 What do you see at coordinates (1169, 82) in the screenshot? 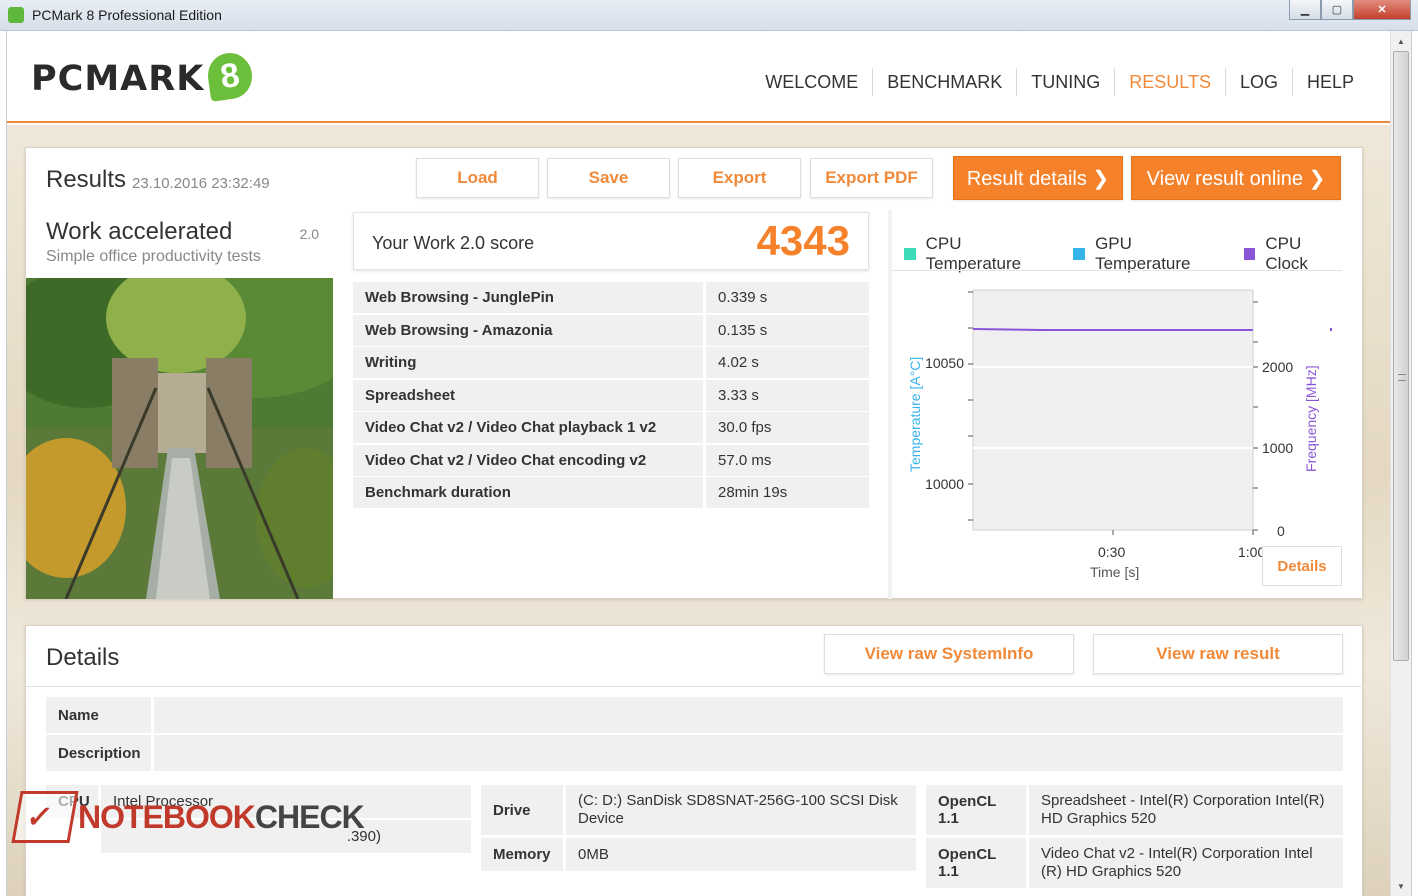
I see `nav-results: RESULTS` at bounding box center [1169, 82].